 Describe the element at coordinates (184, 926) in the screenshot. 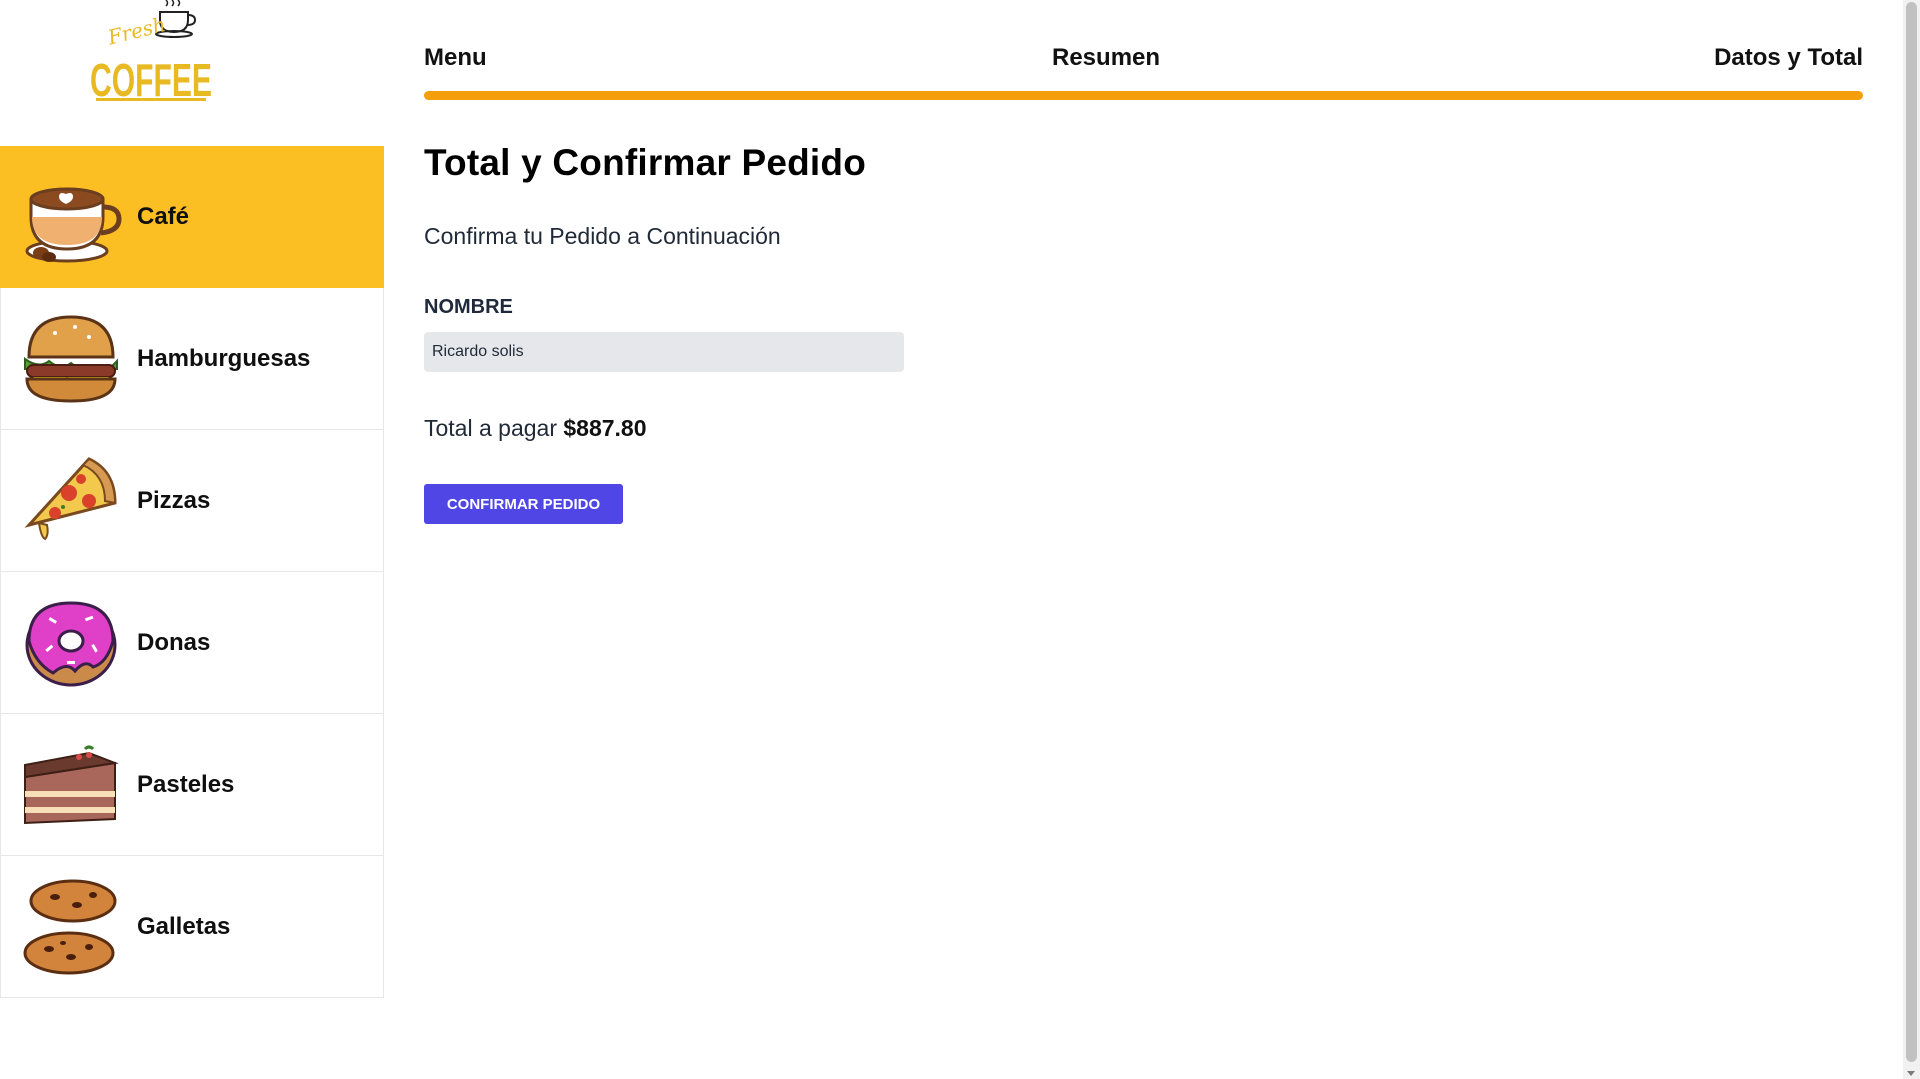

I see `sidebar-item-label: Galletas` at that location.